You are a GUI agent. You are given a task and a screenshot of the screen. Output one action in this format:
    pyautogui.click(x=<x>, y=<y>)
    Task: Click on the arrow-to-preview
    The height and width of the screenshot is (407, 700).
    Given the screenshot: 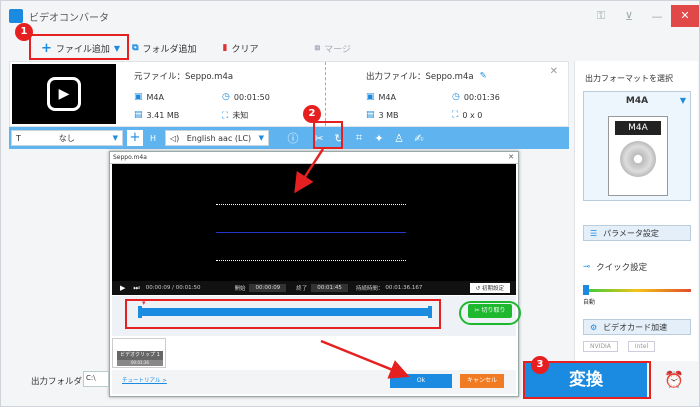 What is the action you would take?
    pyautogui.click(x=309, y=171)
    